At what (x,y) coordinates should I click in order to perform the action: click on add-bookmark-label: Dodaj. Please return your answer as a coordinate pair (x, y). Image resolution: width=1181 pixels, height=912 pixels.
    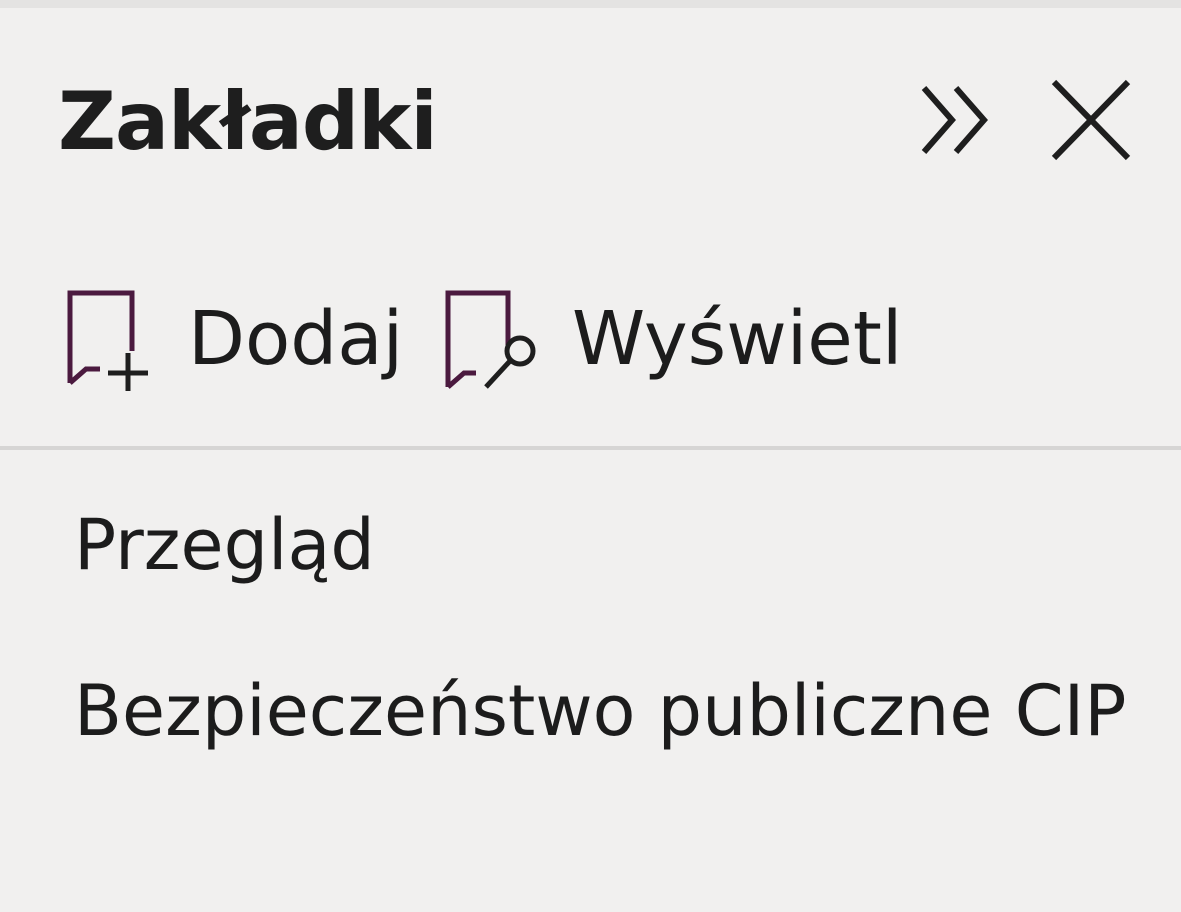
    Looking at the image, I should click on (296, 339).